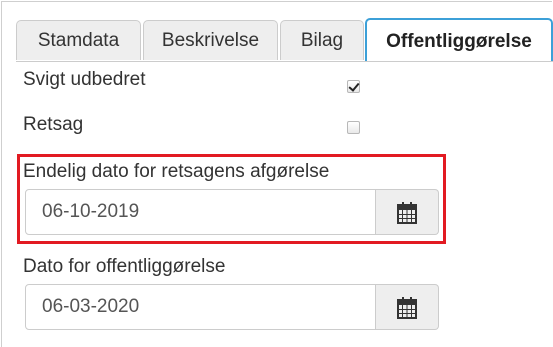 The width and height of the screenshot is (553, 347). Describe the element at coordinates (84, 79) in the screenshot. I see `svigt-udbedret-label: Svigt udbedret` at that location.